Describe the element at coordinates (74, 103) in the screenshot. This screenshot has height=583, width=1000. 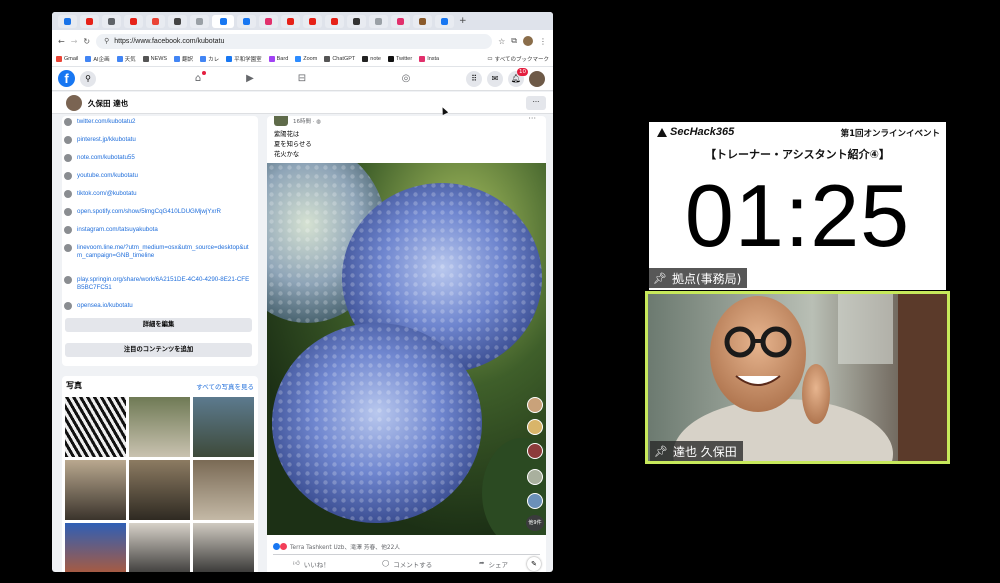
I see `profile-avatar` at that location.